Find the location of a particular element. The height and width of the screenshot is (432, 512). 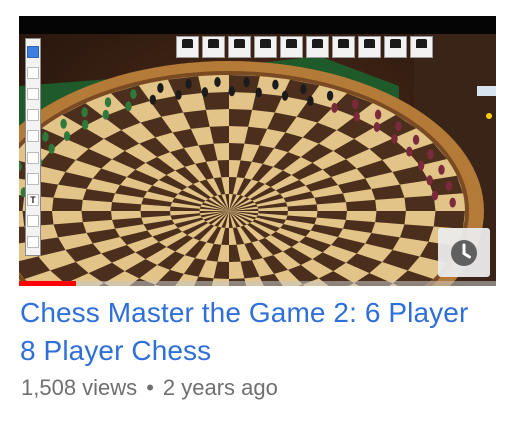

paint-icon is located at coordinates (33, 93).